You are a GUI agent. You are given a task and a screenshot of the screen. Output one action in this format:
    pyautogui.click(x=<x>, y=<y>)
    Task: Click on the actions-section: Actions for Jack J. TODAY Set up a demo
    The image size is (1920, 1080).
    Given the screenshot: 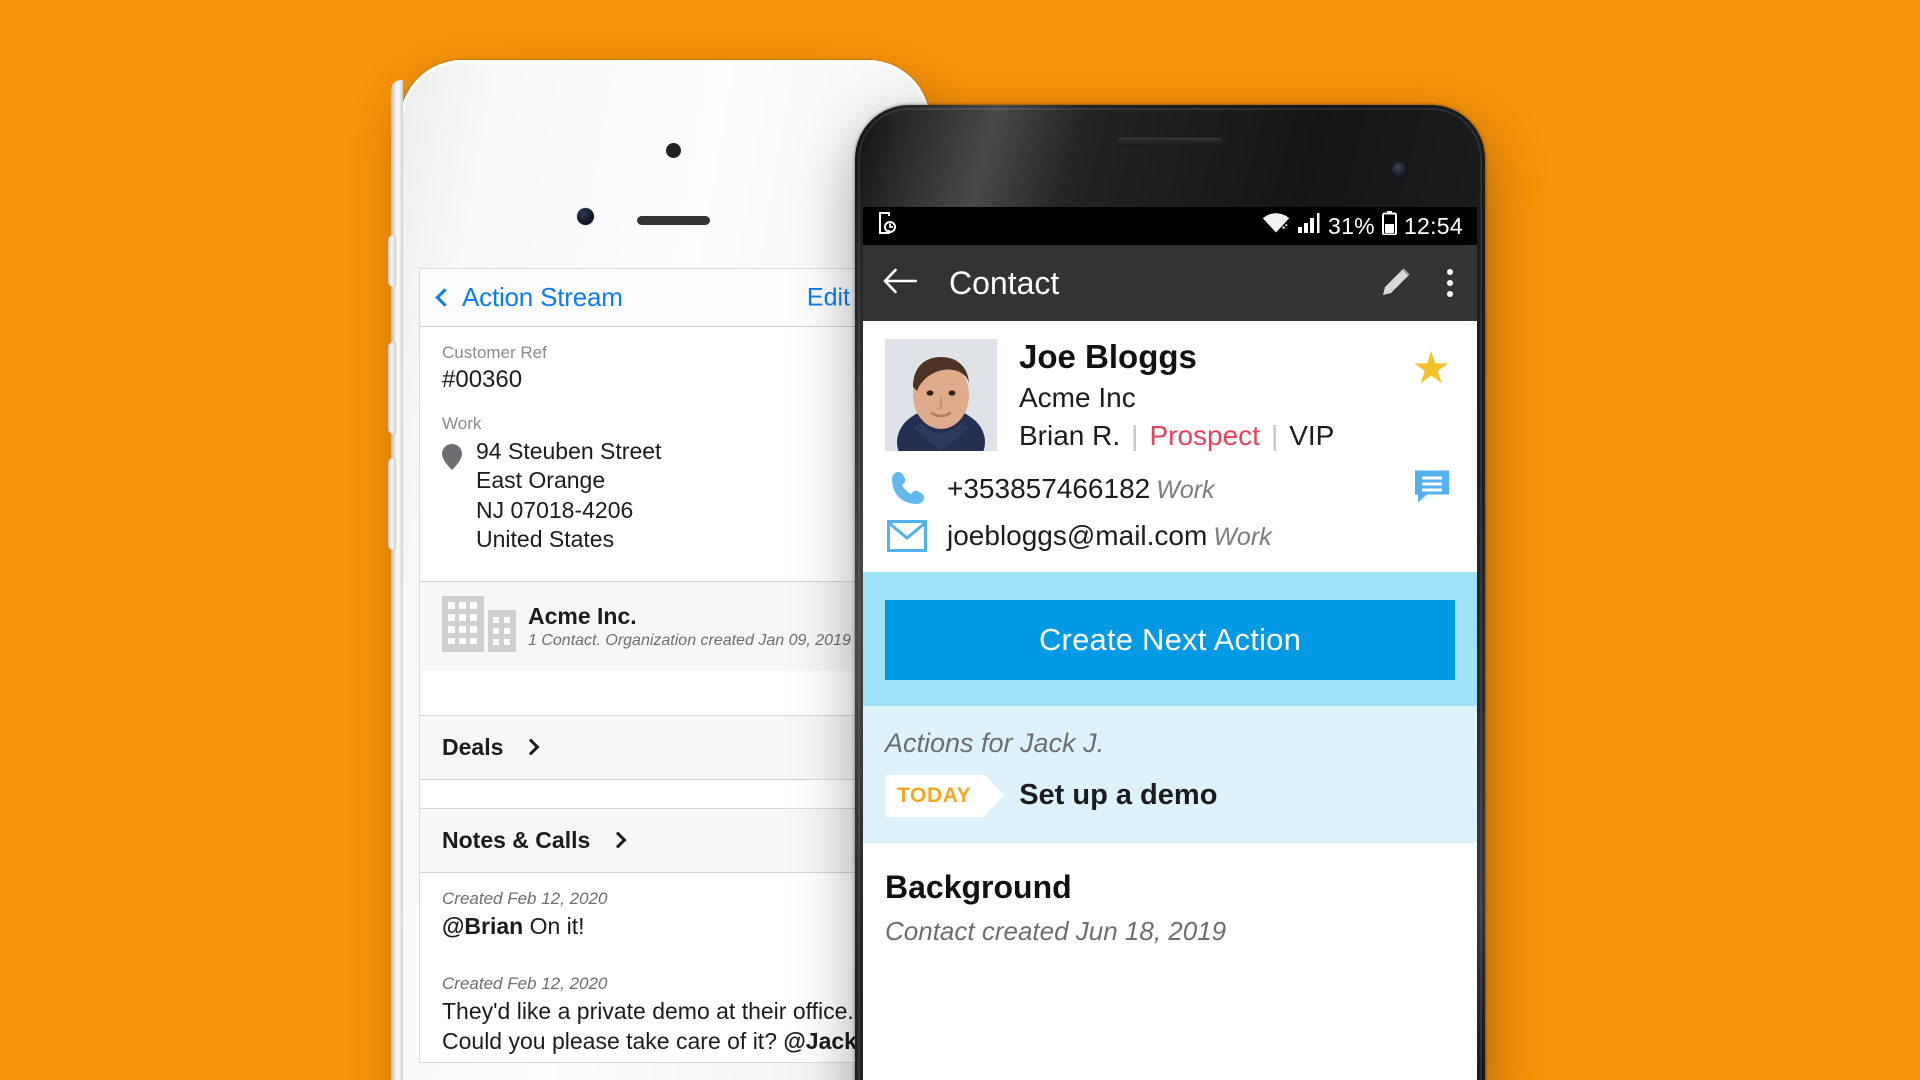 What is the action you would take?
    pyautogui.click(x=1170, y=774)
    